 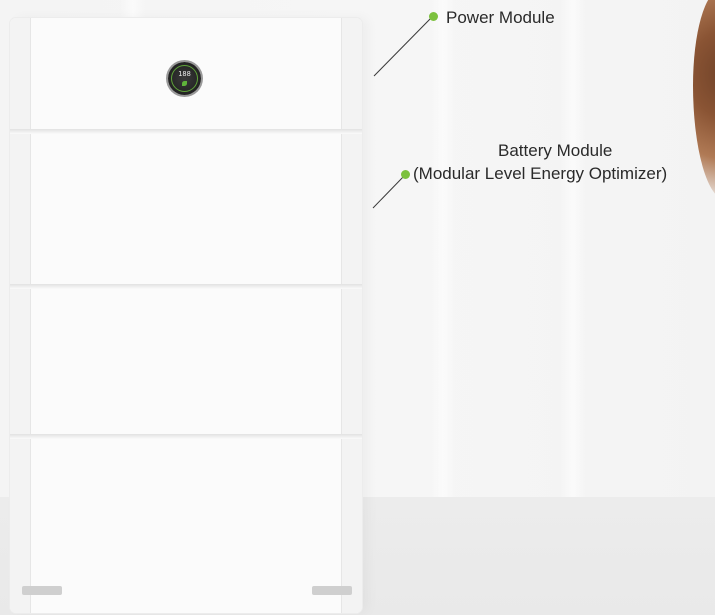 I want to click on battery-module-dot, so click(x=405, y=174).